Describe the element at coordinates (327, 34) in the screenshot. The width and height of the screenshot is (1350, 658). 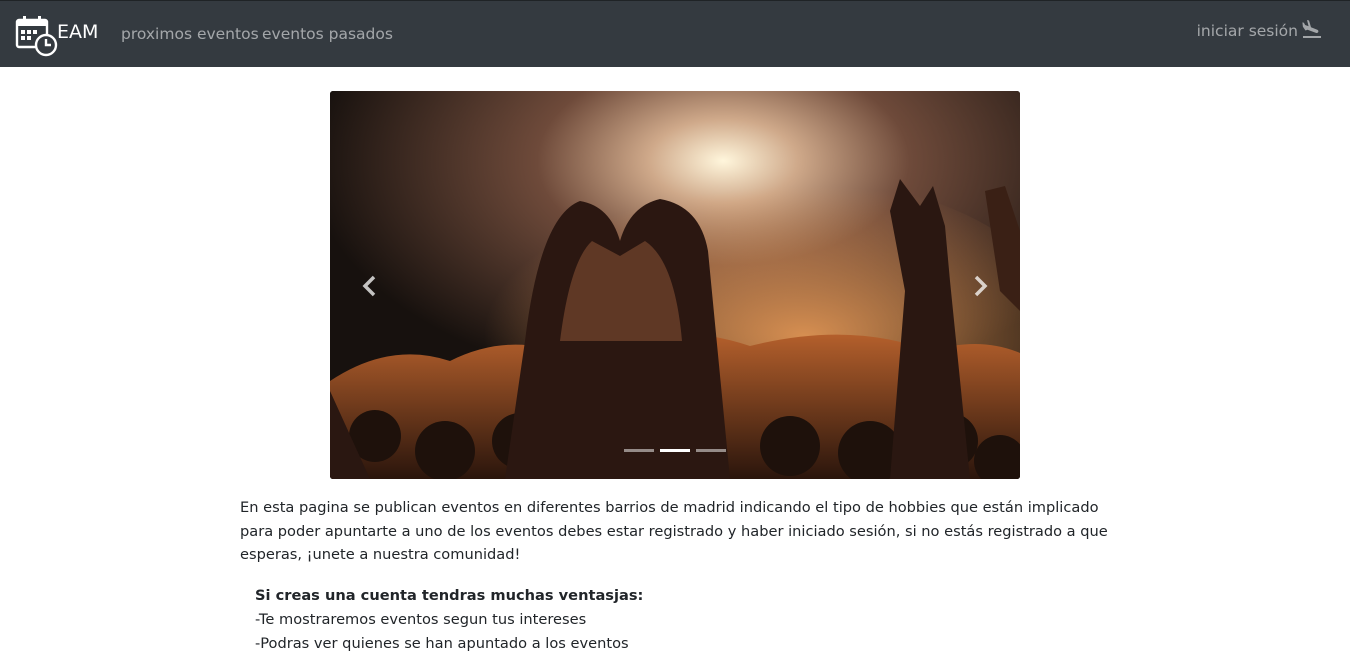
I see `nav-link-past-events: eventos pasados` at that location.